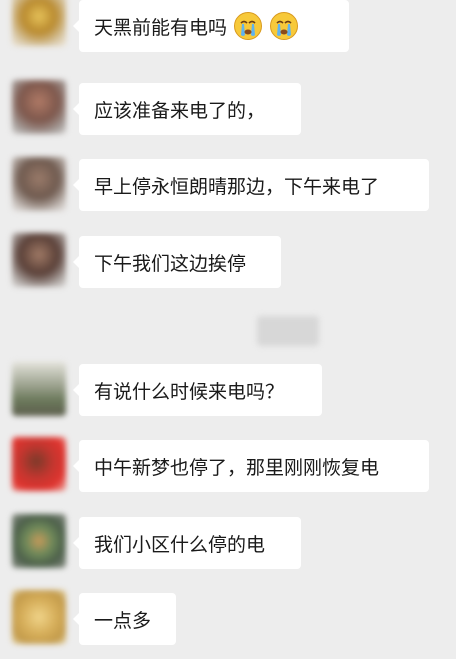 This screenshot has width=456, height=659. What do you see at coordinates (170, 263) in the screenshot?
I see `message-text: 下午我们这边挨停` at bounding box center [170, 263].